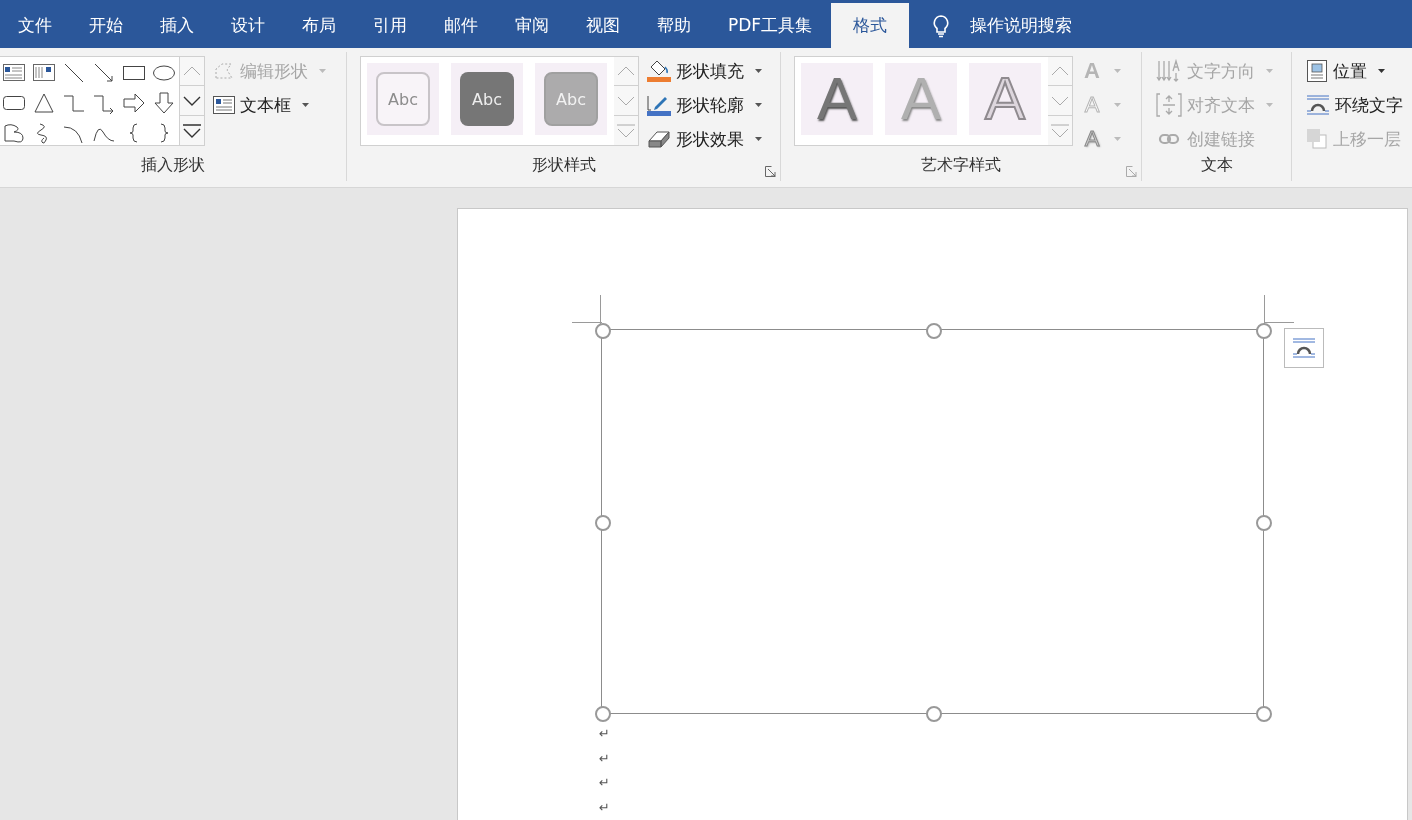 The image size is (1412, 820). I want to click on scroll-down-button, so click(192, 101).